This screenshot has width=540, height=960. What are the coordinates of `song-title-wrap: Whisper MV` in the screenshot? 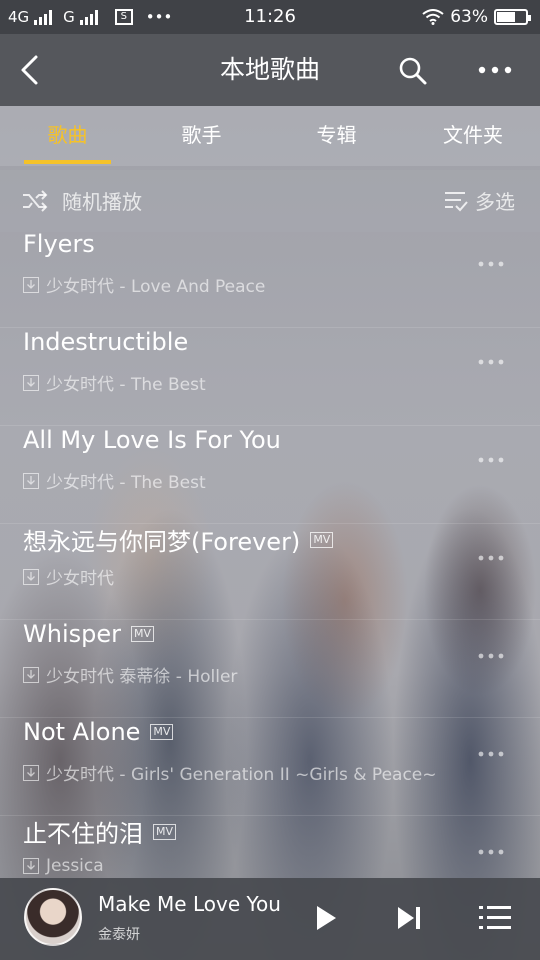 It's located at (88, 634).